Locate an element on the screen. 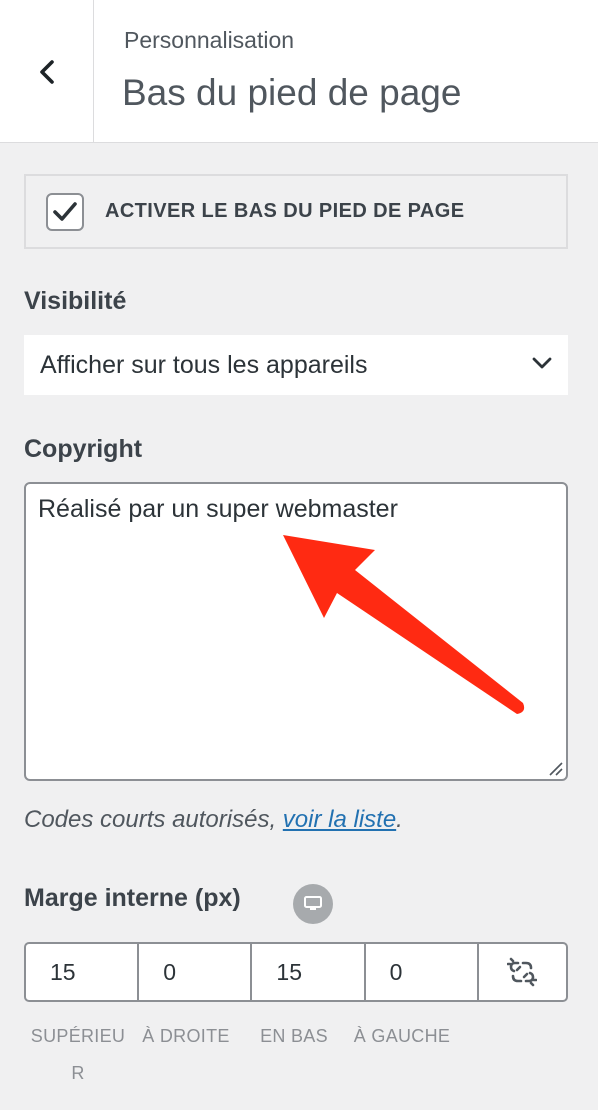 The width and height of the screenshot is (598, 1110). padding-labels: SUPÉRIEUR À DROITE EN BAS À GAUCHE is located at coordinates (296, 1055).